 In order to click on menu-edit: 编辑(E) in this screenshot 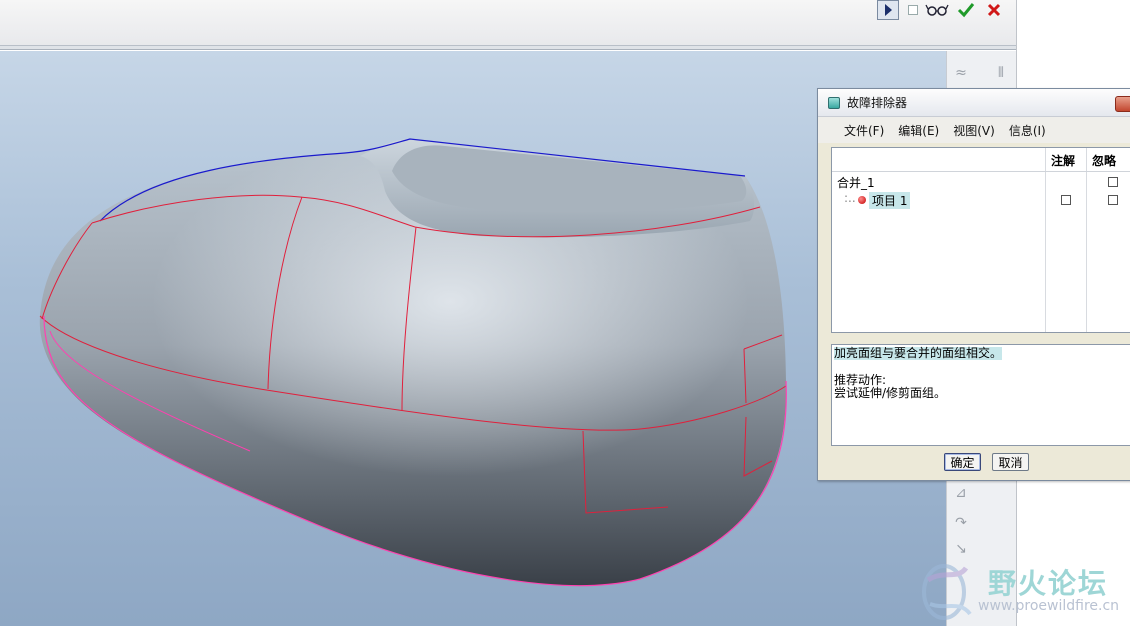, I will do `click(918, 130)`.